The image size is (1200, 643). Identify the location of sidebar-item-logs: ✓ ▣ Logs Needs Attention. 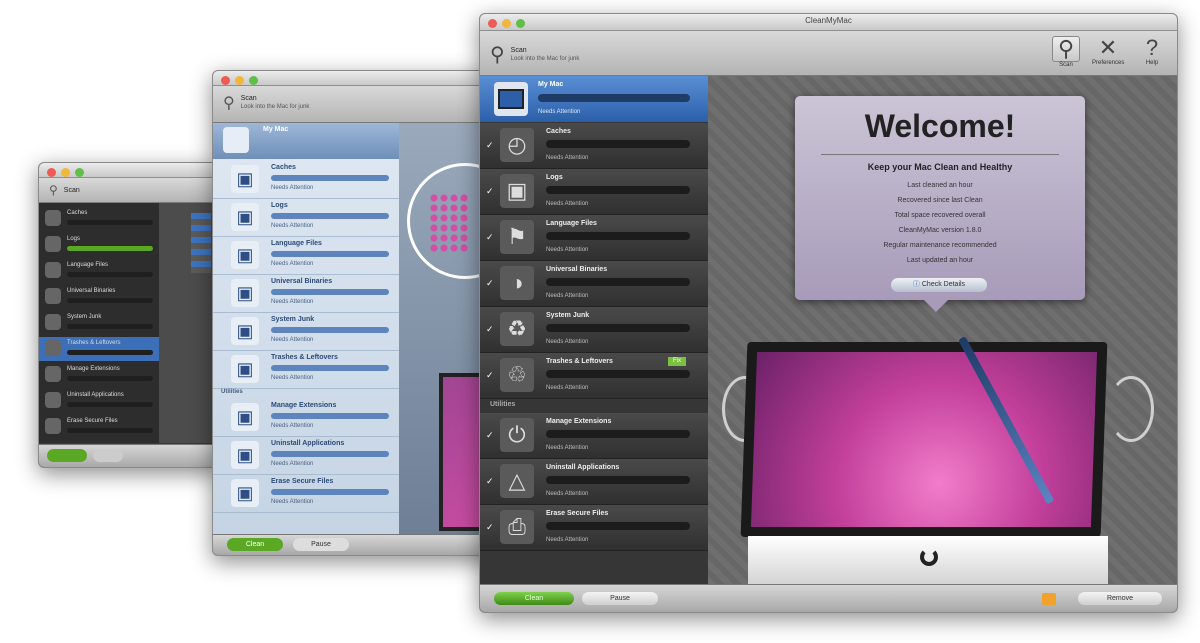
(594, 192).